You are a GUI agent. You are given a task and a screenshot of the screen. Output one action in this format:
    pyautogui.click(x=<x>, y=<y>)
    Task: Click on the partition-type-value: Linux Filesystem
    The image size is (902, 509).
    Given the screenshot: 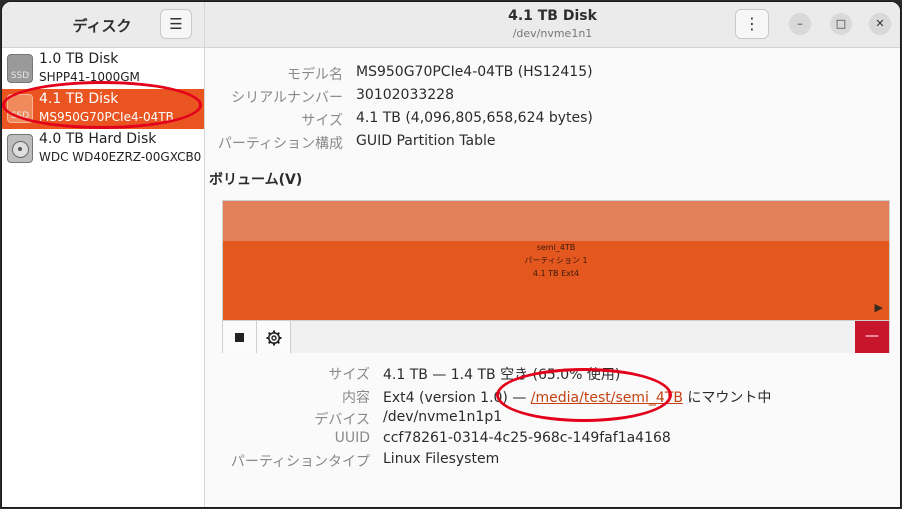 What is the action you would take?
    pyautogui.click(x=441, y=459)
    